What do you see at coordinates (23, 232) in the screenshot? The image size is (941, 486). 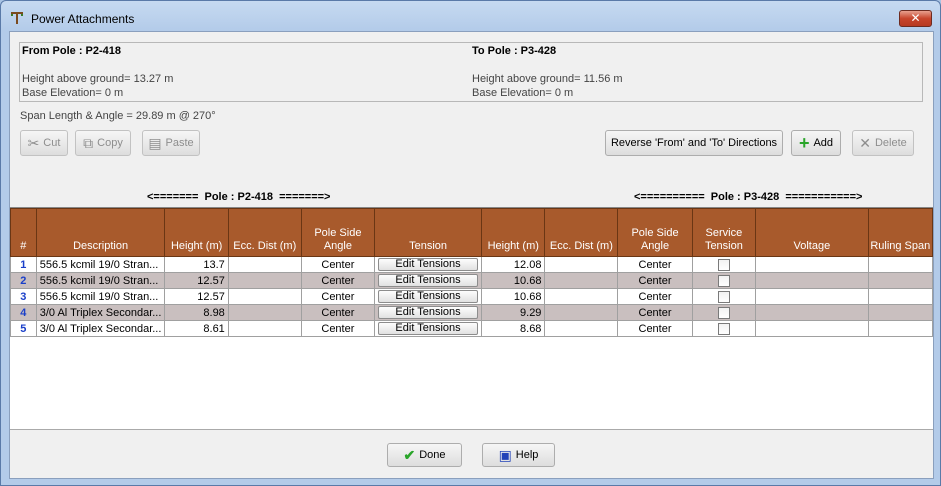 I see `column-header: #` at bounding box center [23, 232].